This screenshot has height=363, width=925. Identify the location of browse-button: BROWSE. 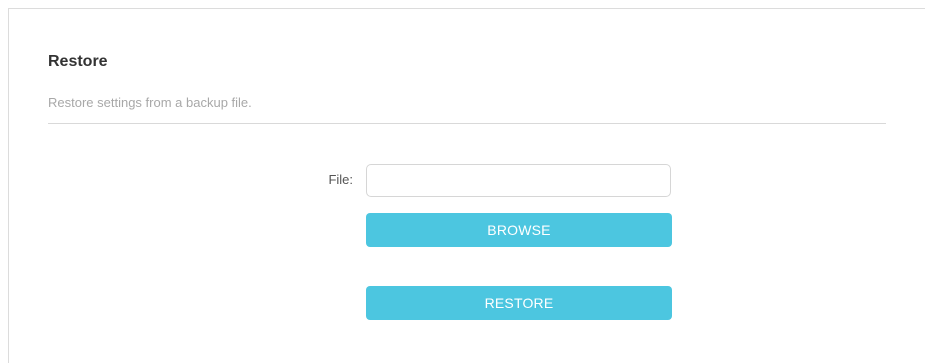
(519, 230).